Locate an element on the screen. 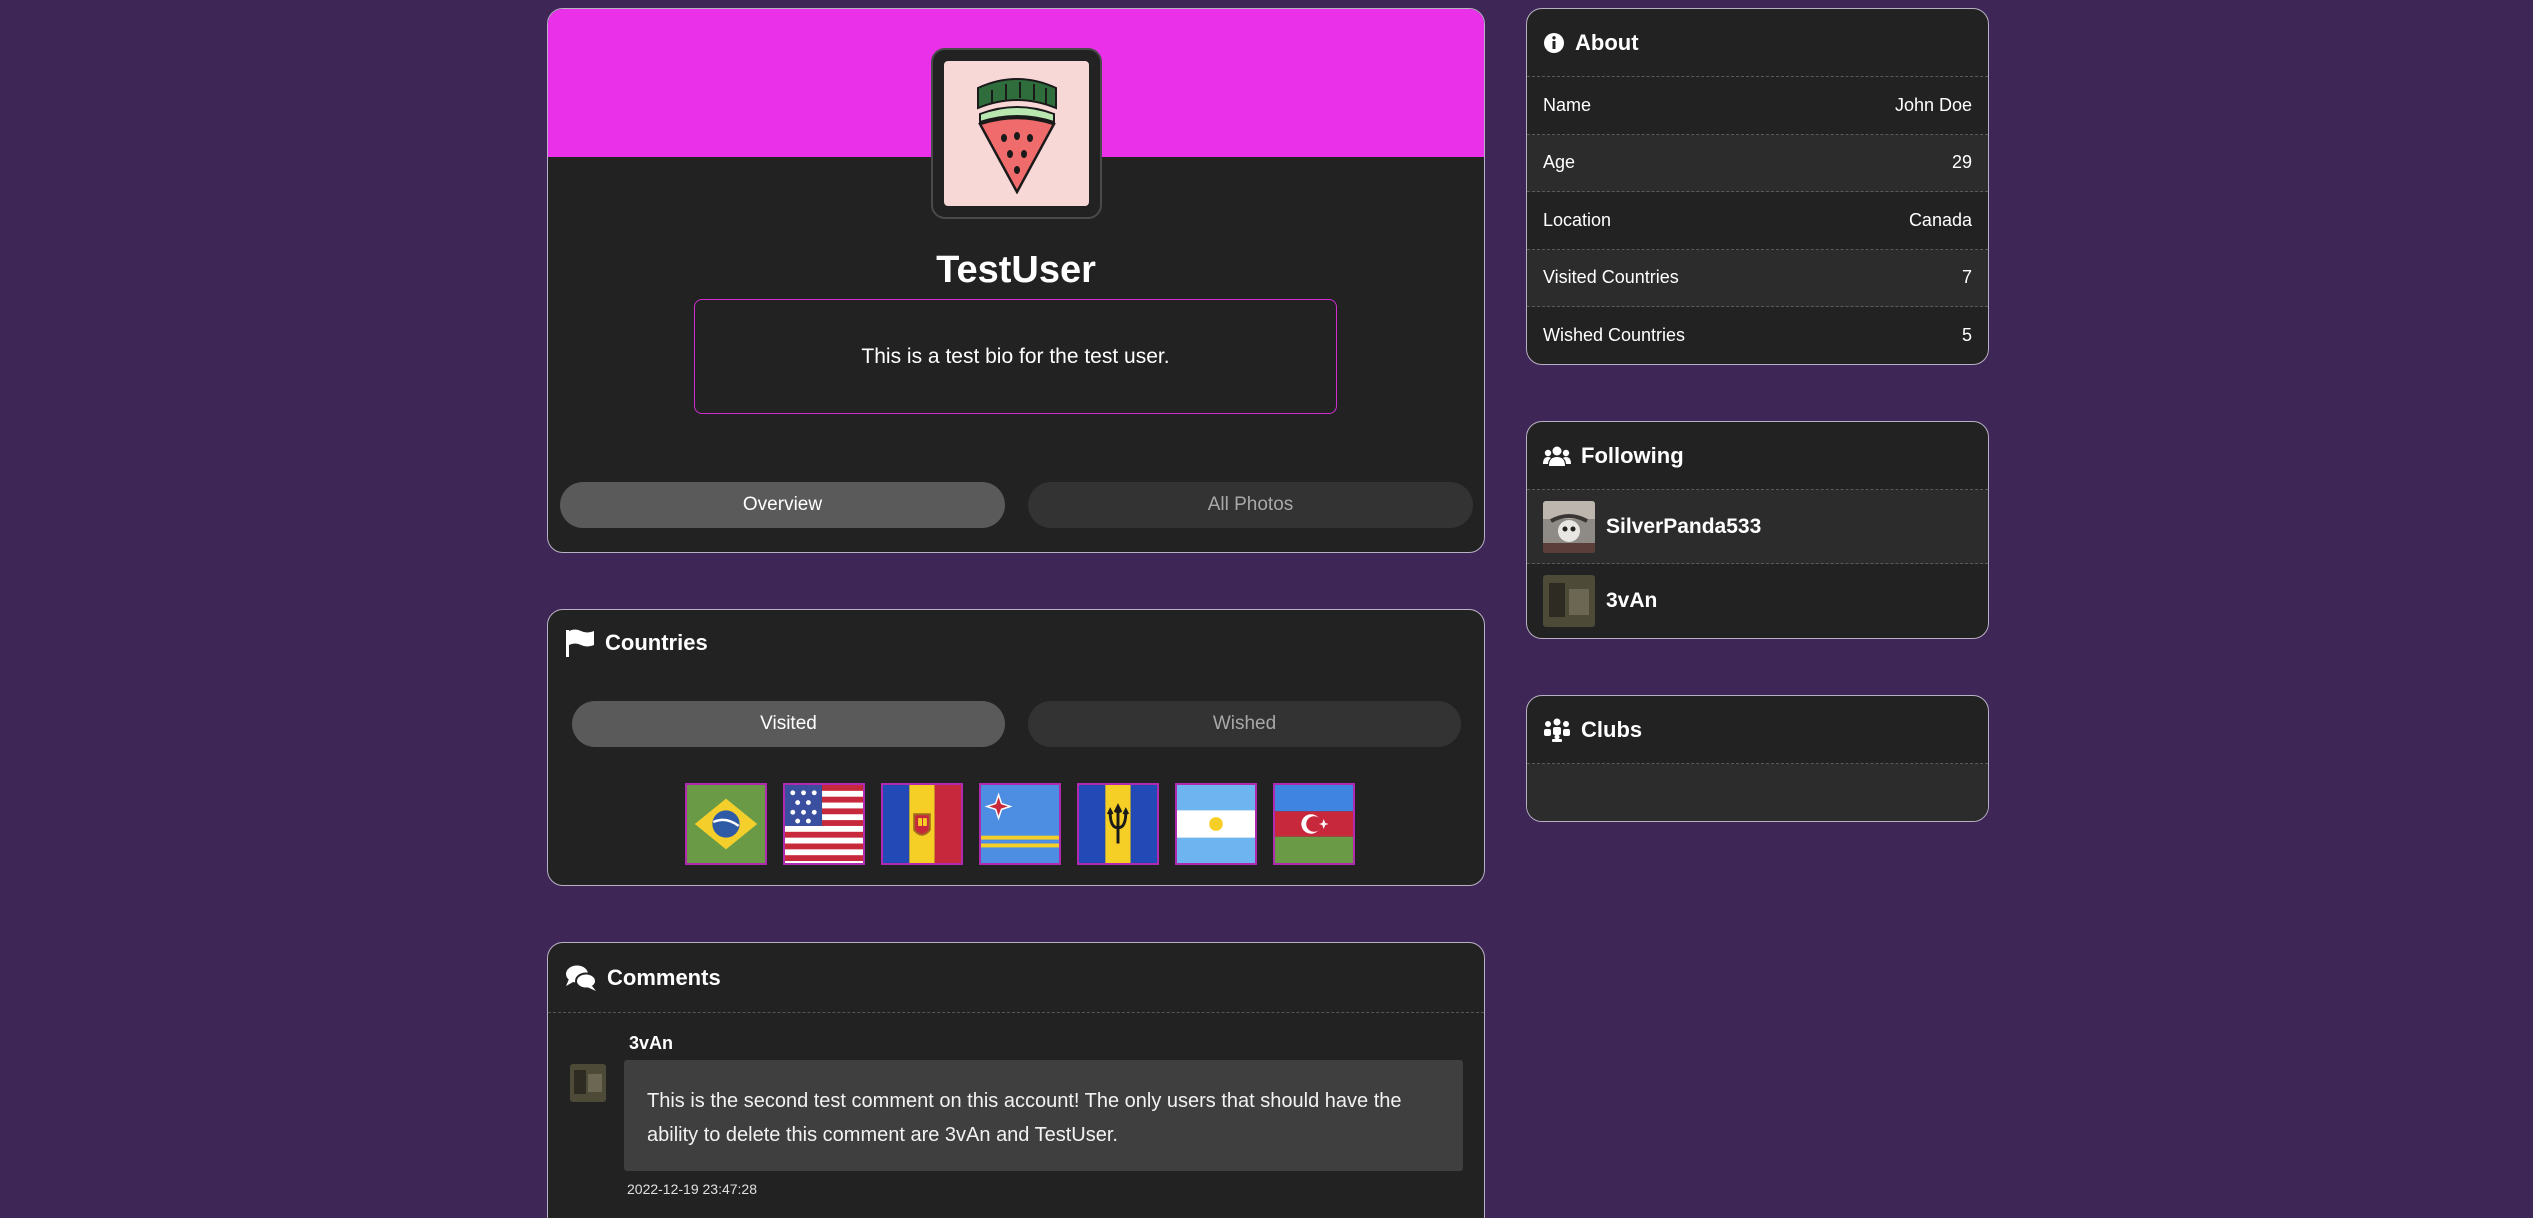 The image size is (2533, 1218). tab-wished: Wished is located at coordinates (1244, 724).